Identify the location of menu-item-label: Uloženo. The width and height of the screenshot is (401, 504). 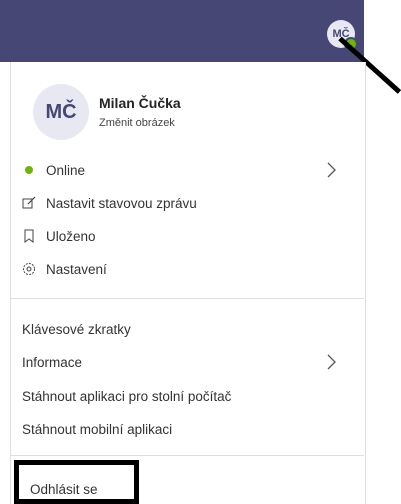
(71, 236).